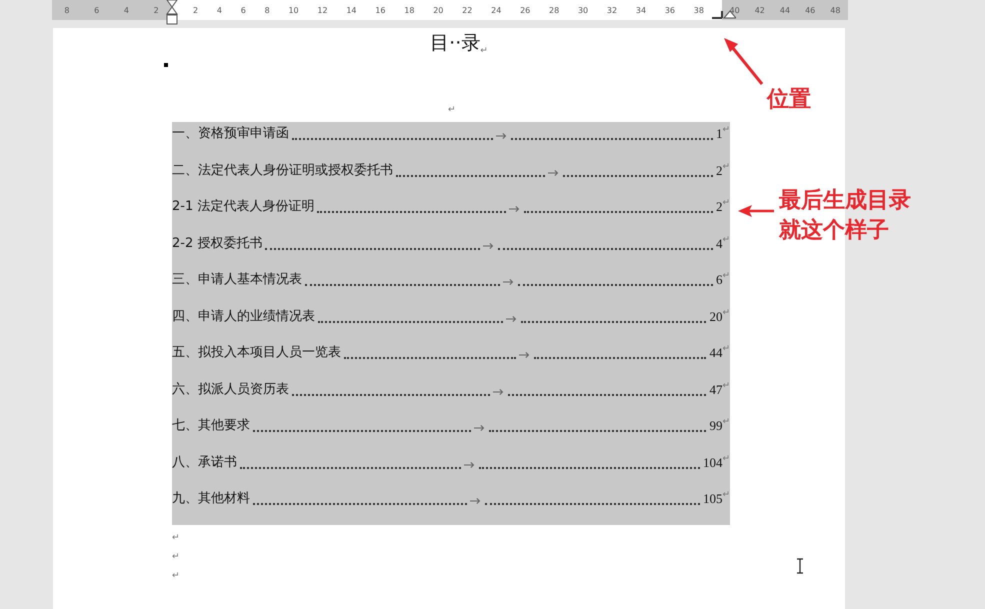  What do you see at coordinates (525, 10) in the screenshot?
I see `ruler-number: 26` at bounding box center [525, 10].